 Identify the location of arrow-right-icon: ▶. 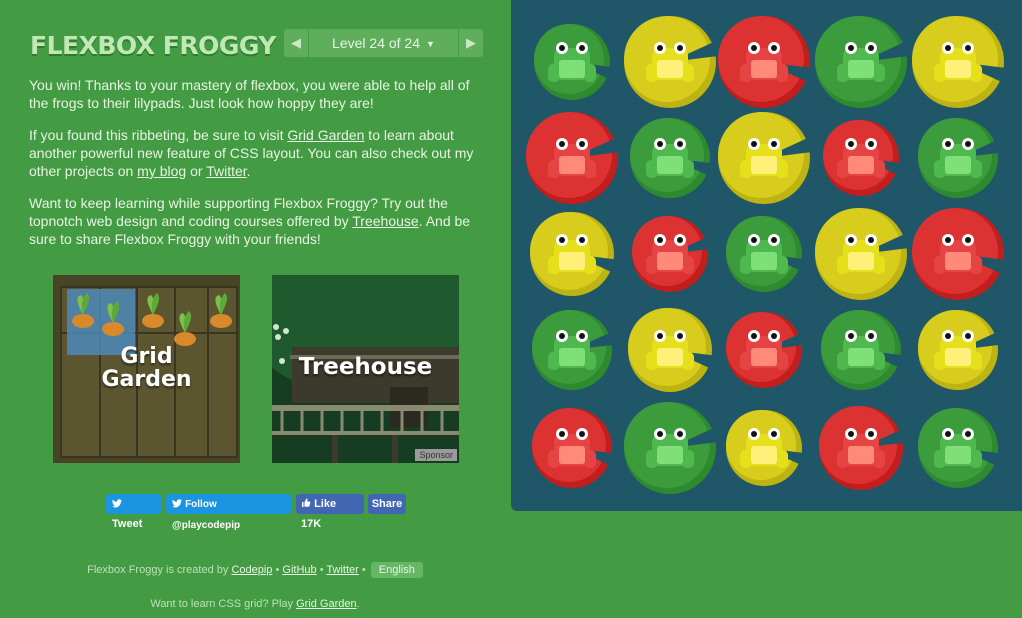
(471, 42).